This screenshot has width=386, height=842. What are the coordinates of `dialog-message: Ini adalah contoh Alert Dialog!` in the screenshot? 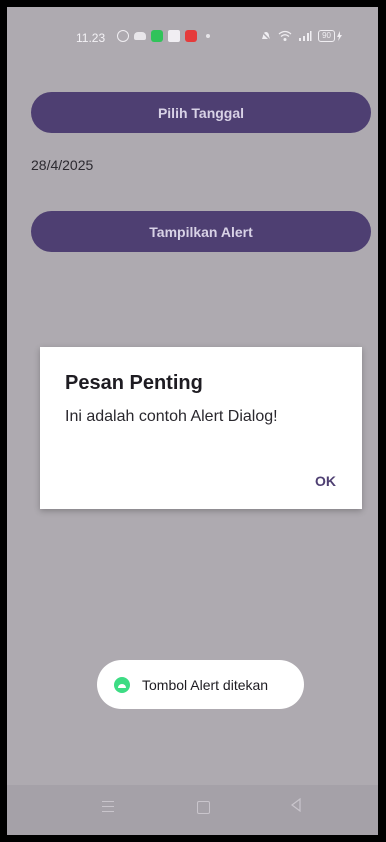 It's located at (171, 416).